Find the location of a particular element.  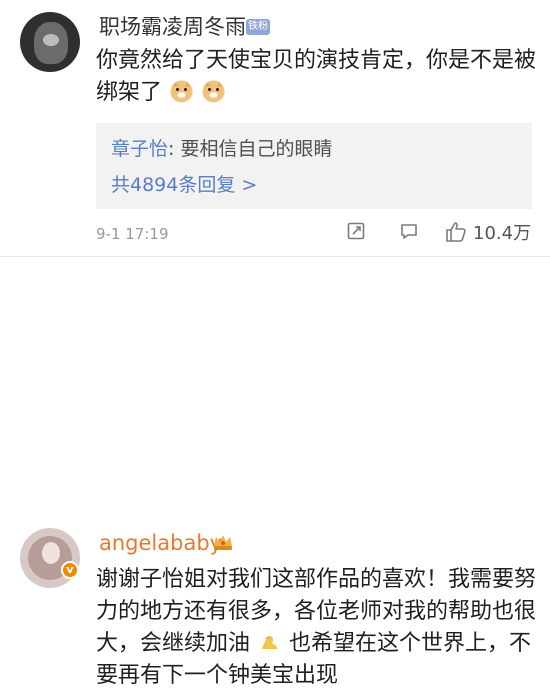

fan-badge: 铁粉 is located at coordinates (258, 27).